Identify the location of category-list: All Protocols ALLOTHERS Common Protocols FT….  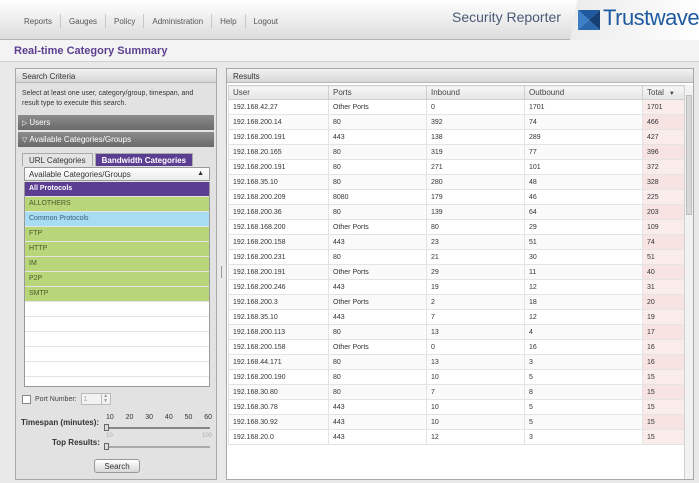
(117, 284).